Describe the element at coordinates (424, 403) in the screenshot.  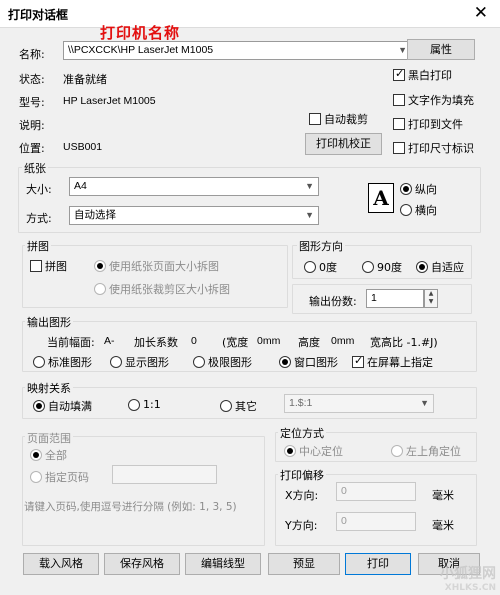
I see `chevron-down-icon: ▼` at that location.